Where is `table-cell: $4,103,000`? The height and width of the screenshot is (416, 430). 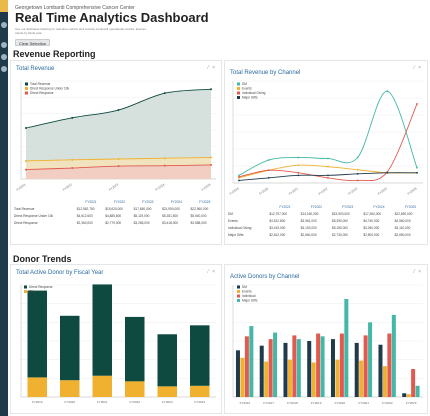
table-cell: $4,103,000 is located at coordinates (308, 227).